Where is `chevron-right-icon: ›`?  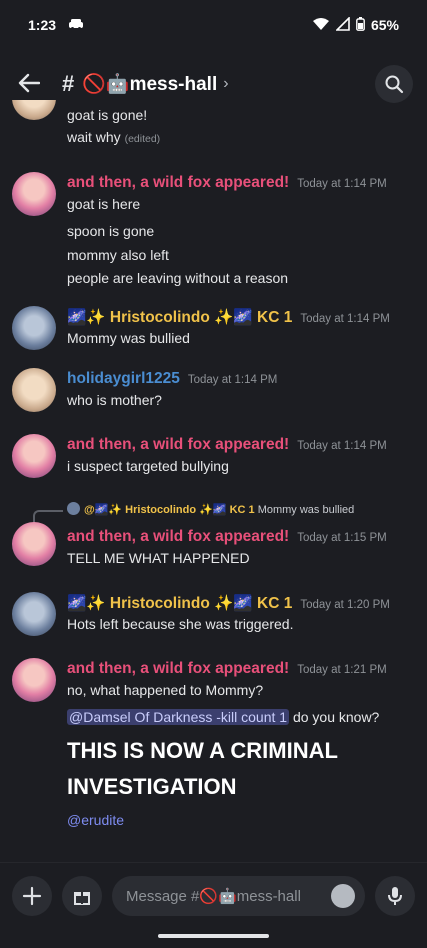
chevron-right-icon: › is located at coordinates (225, 84).